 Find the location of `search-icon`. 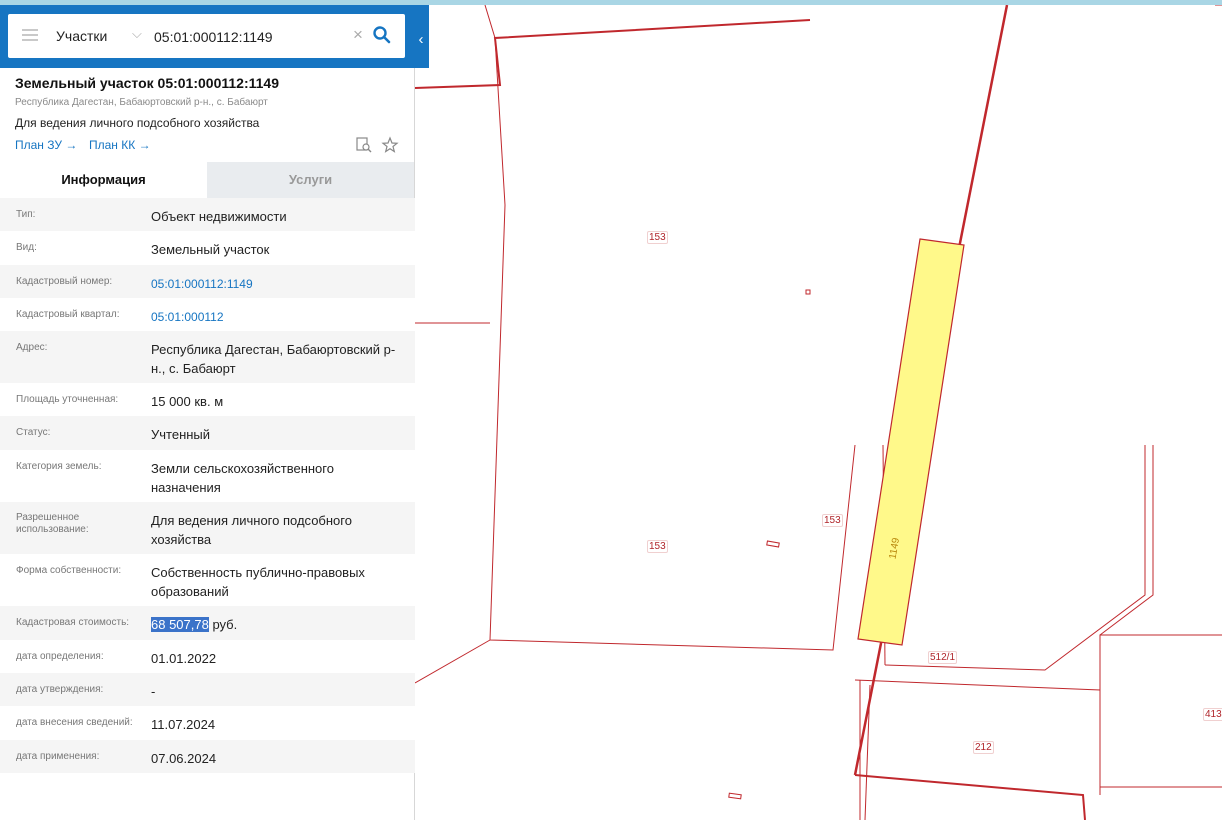

search-icon is located at coordinates (382, 35).